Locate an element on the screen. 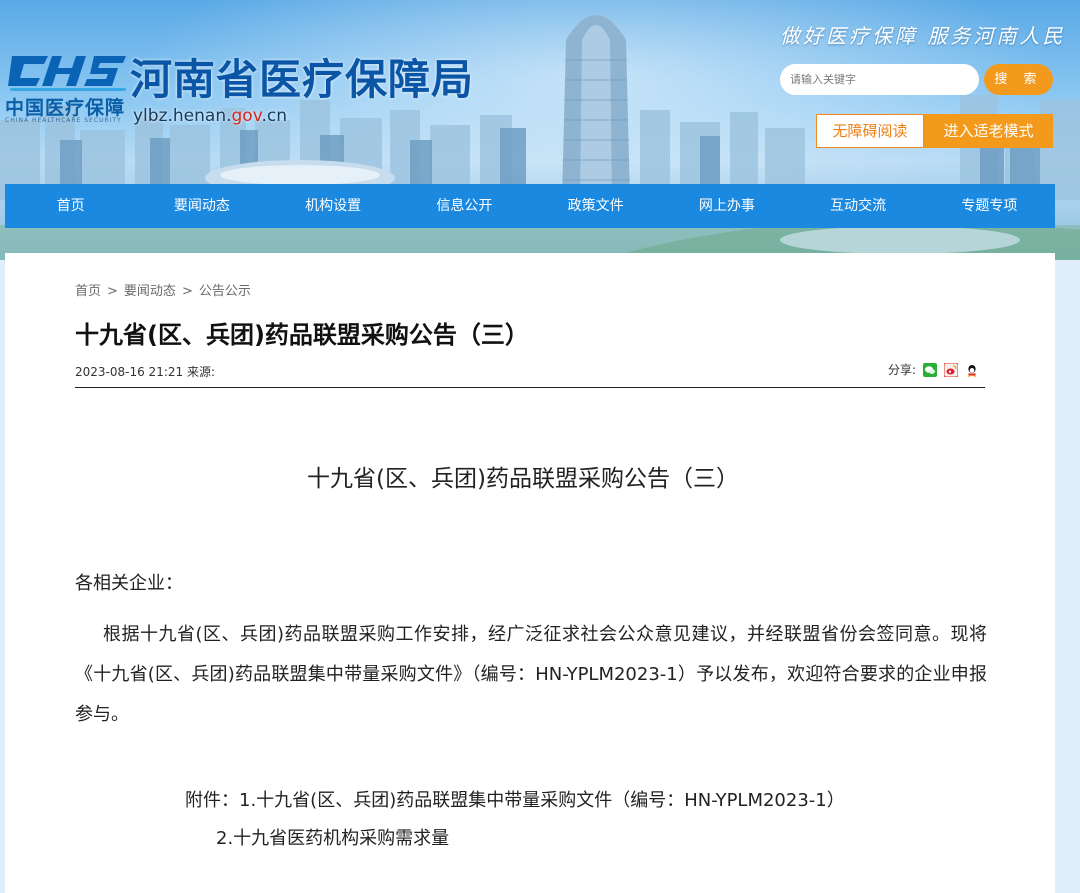  nav-item-special-topics: 专题专项 is located at coordinates (989, 206).